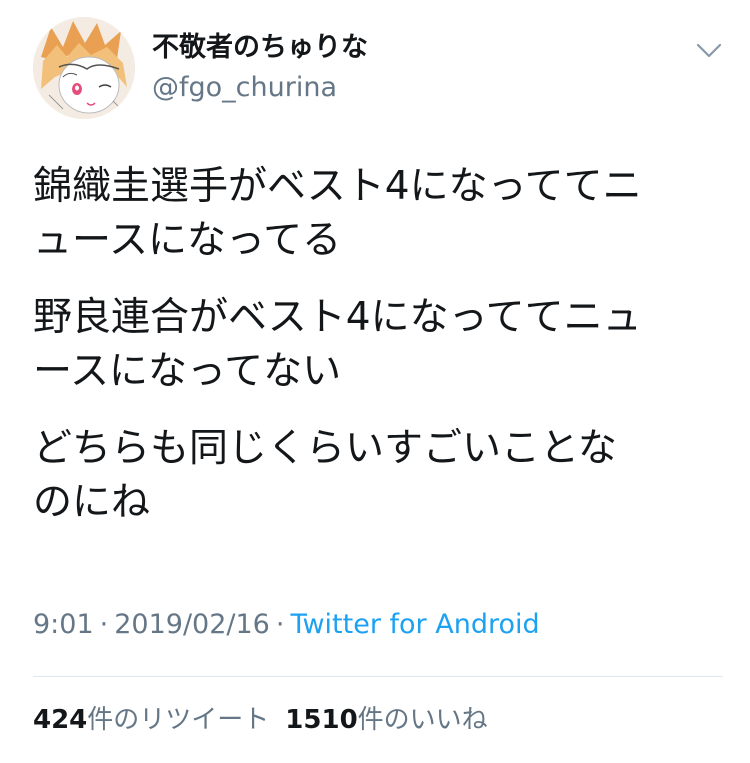 This screenshot has height=763, width=750. I want to click on tweet-time: 9:01, so click(63, 624).